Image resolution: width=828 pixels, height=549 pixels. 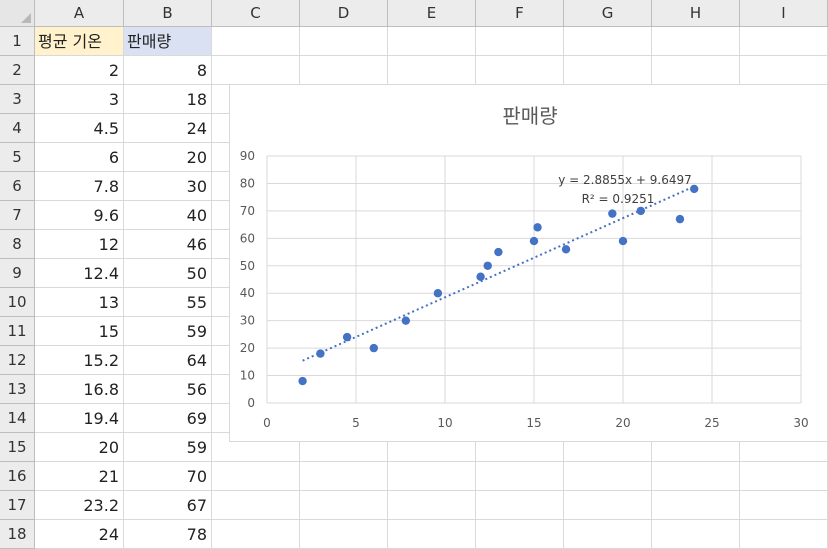 I want to click on cell-a5: 6, so click(x=79, y=157).